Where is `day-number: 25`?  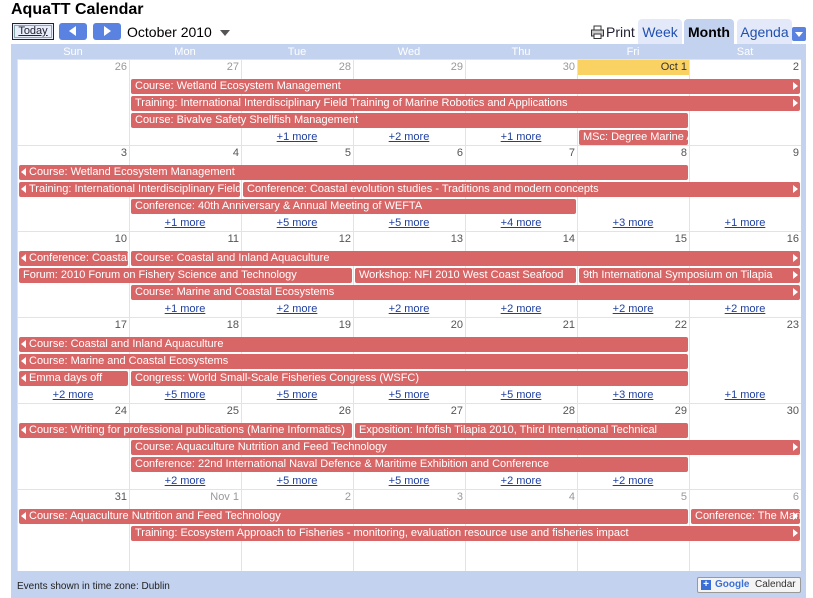
day-number: 25 is located at coordinates (185, 411).